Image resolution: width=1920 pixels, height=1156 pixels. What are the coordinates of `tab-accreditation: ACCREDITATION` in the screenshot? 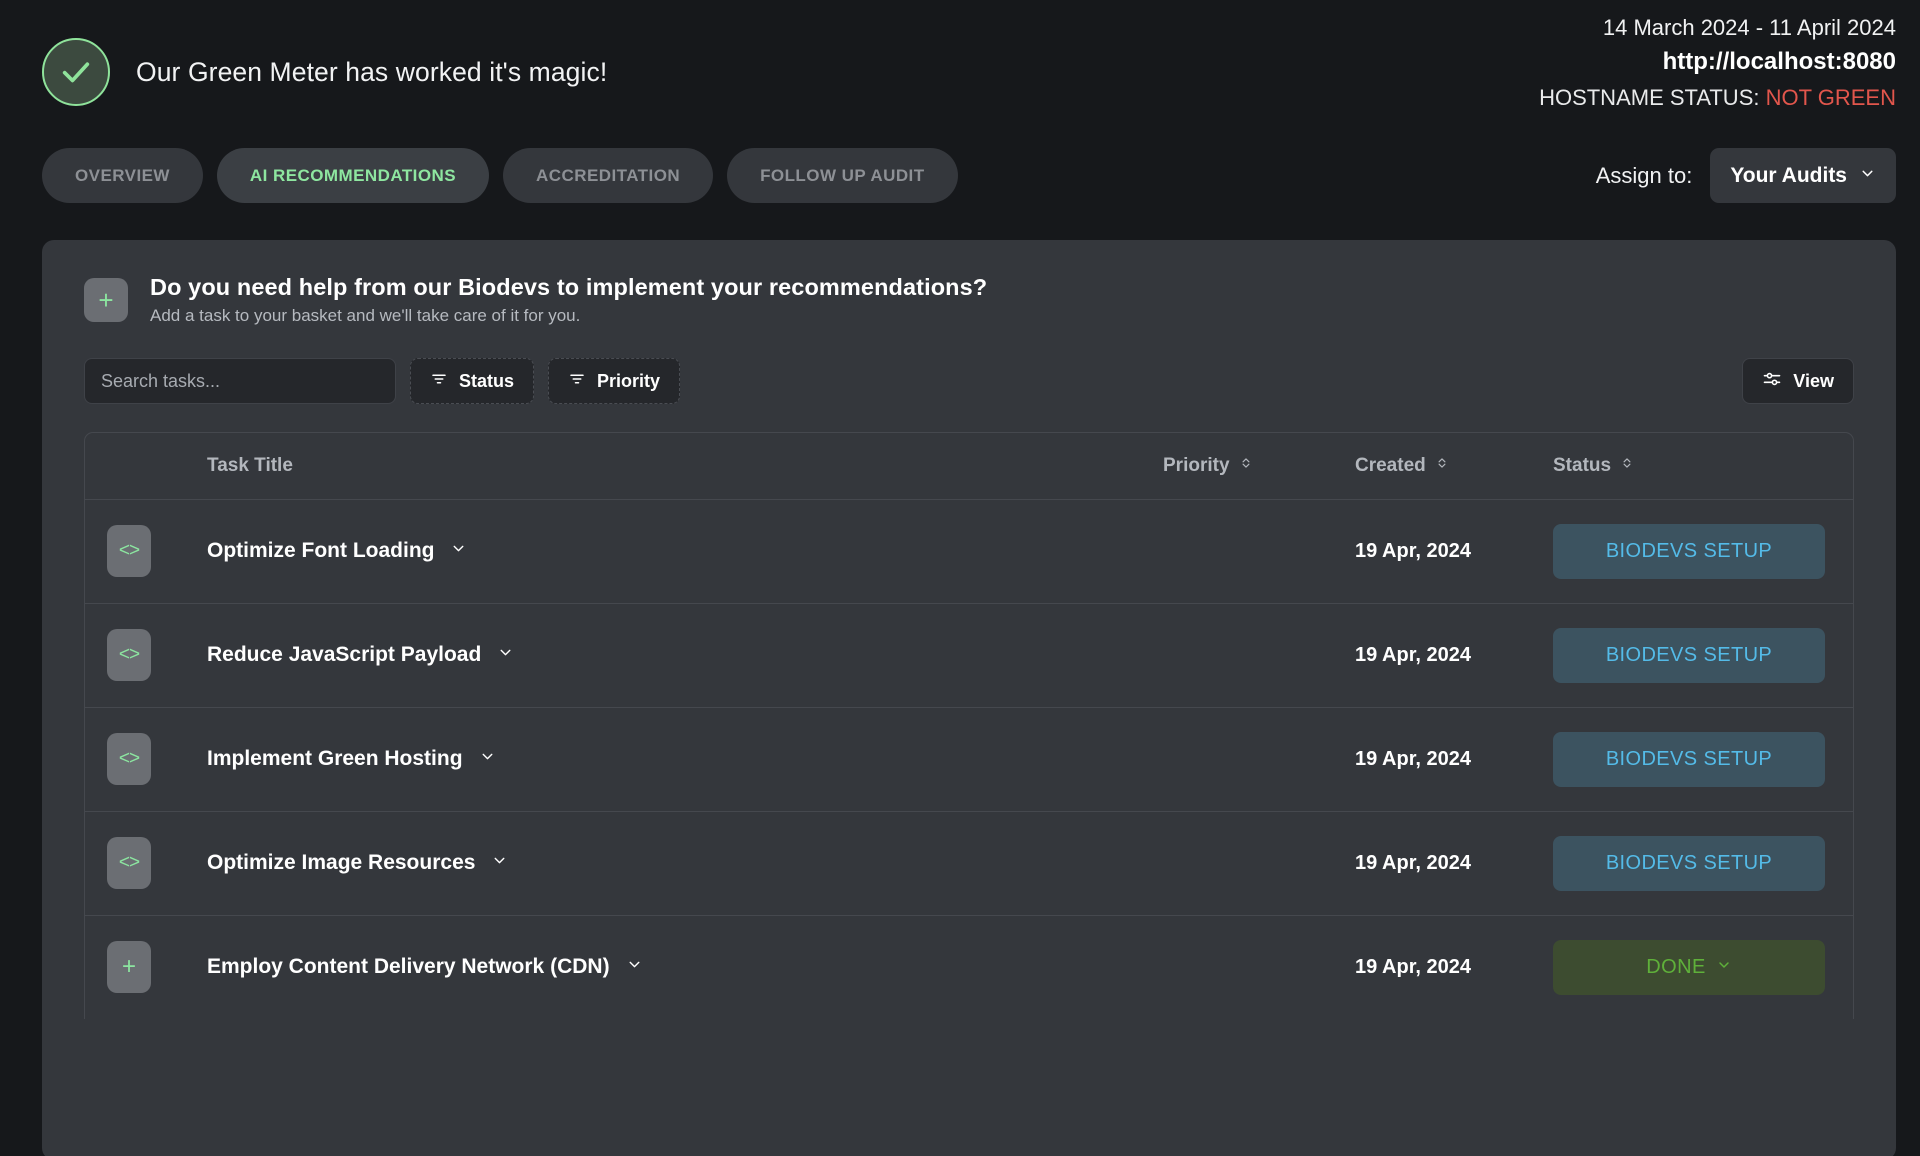 It's located at (608, 175).